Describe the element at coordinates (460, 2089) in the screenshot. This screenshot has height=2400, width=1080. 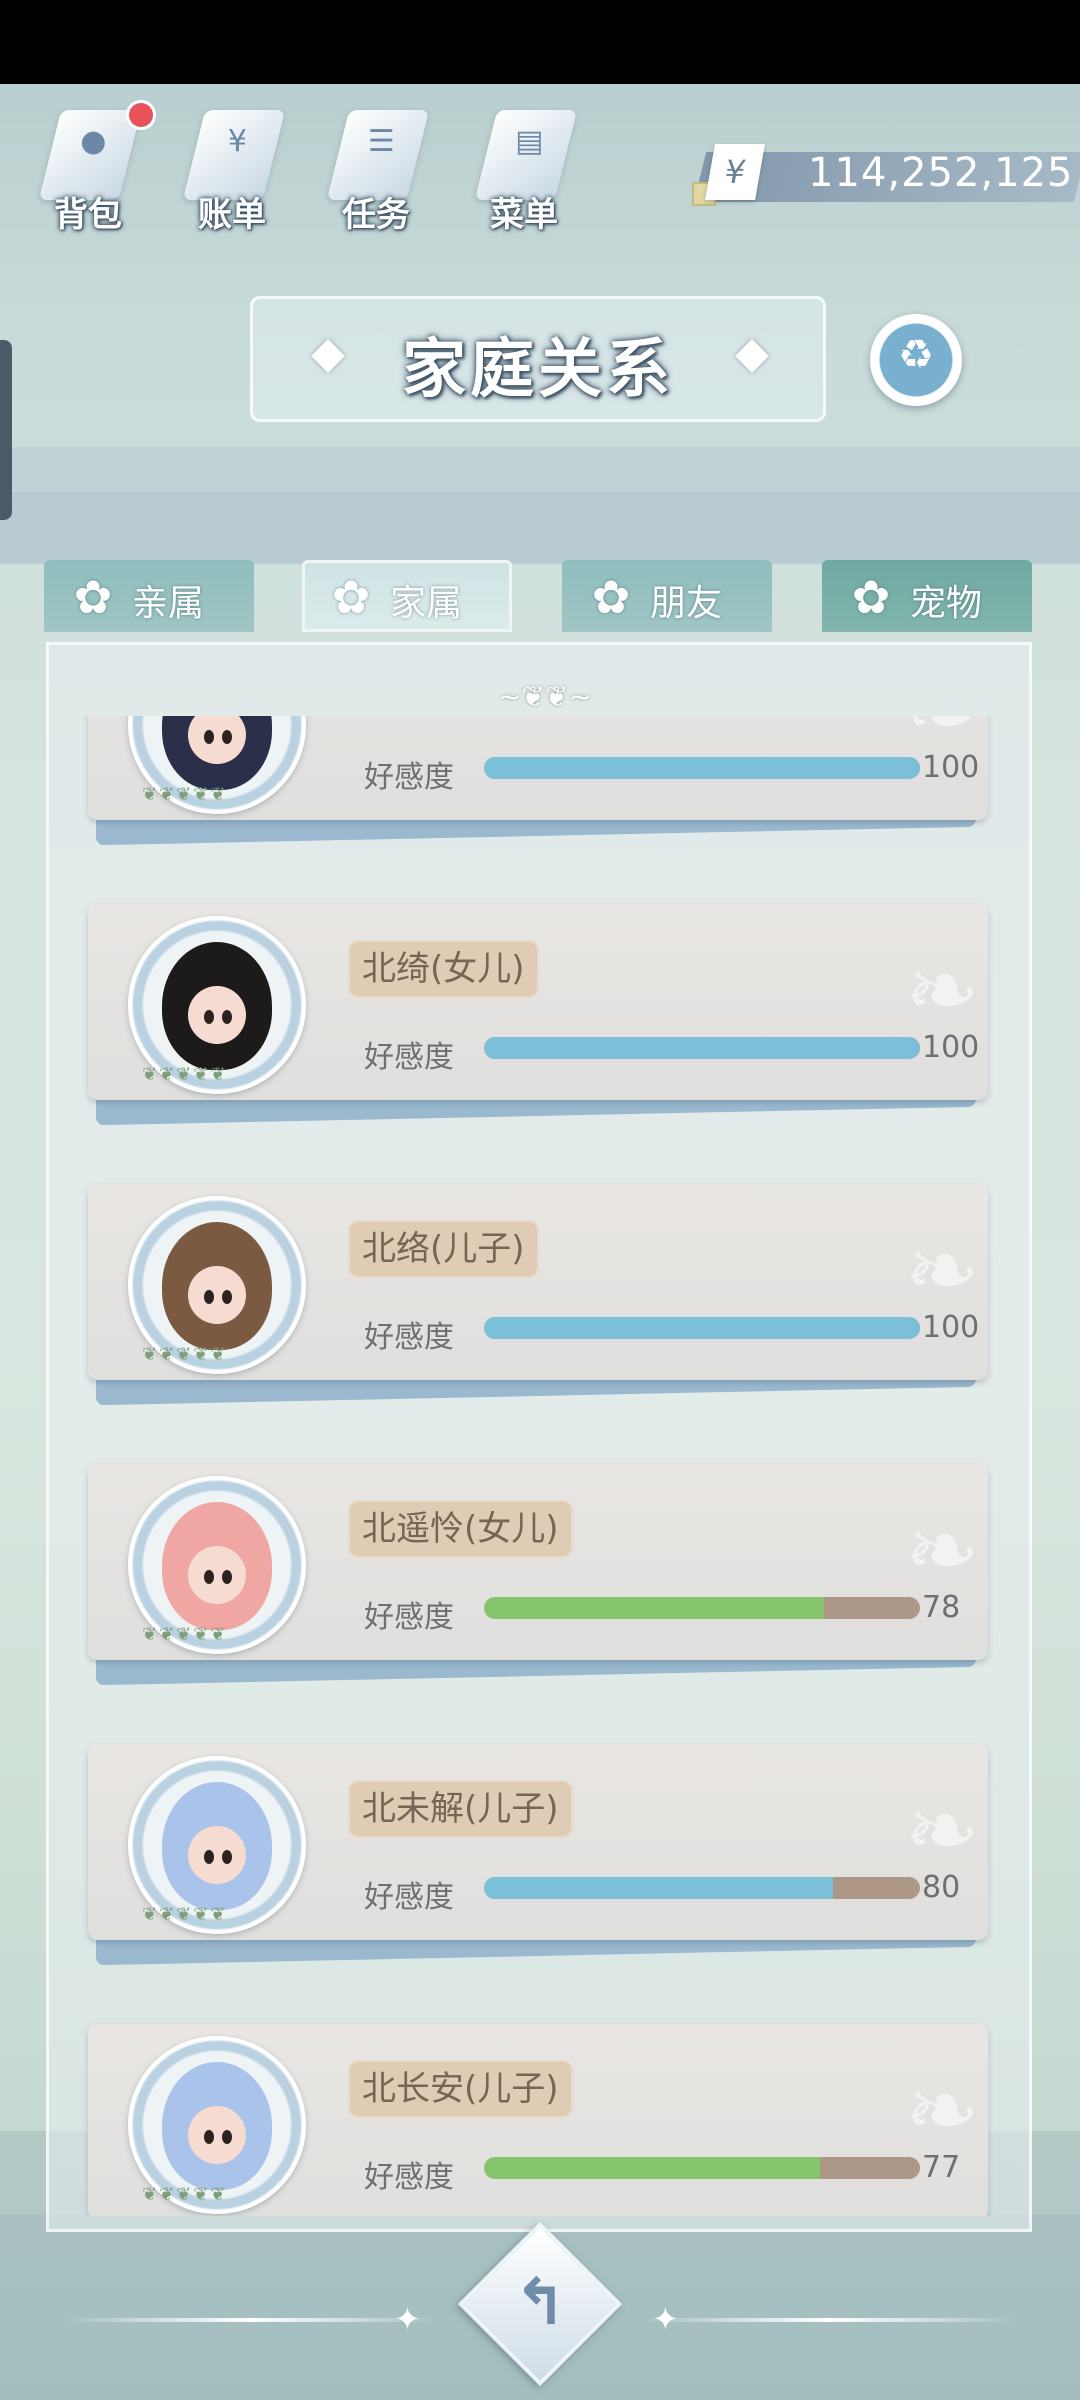
I see `member-name: 北长安(儿子)` at that location.